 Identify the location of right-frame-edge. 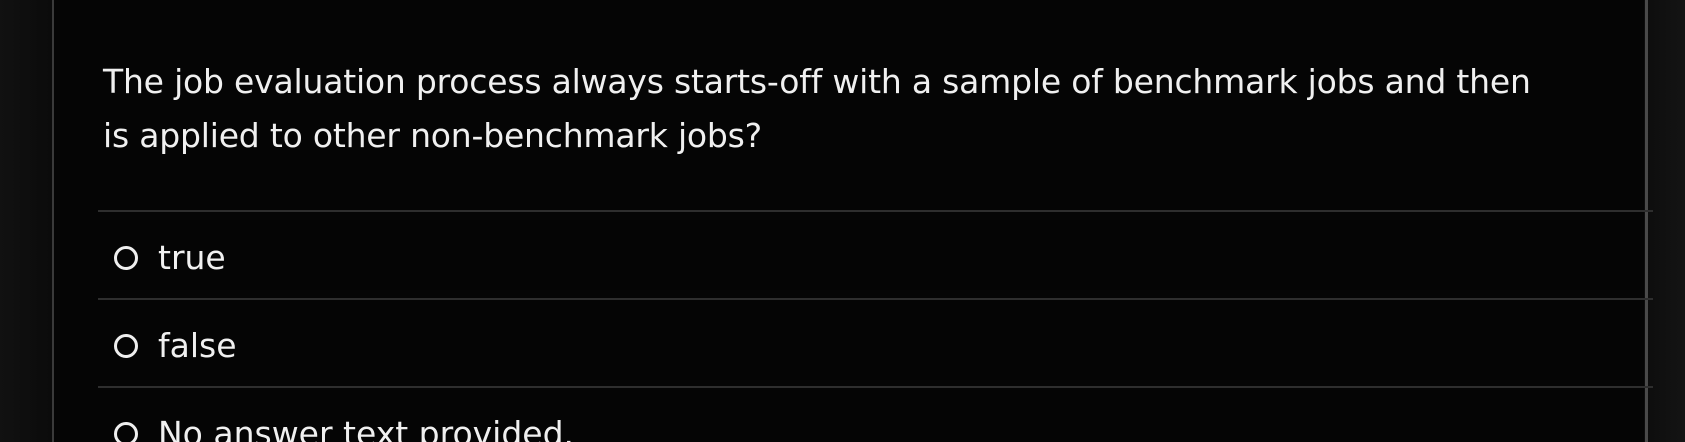
(1646, 221).